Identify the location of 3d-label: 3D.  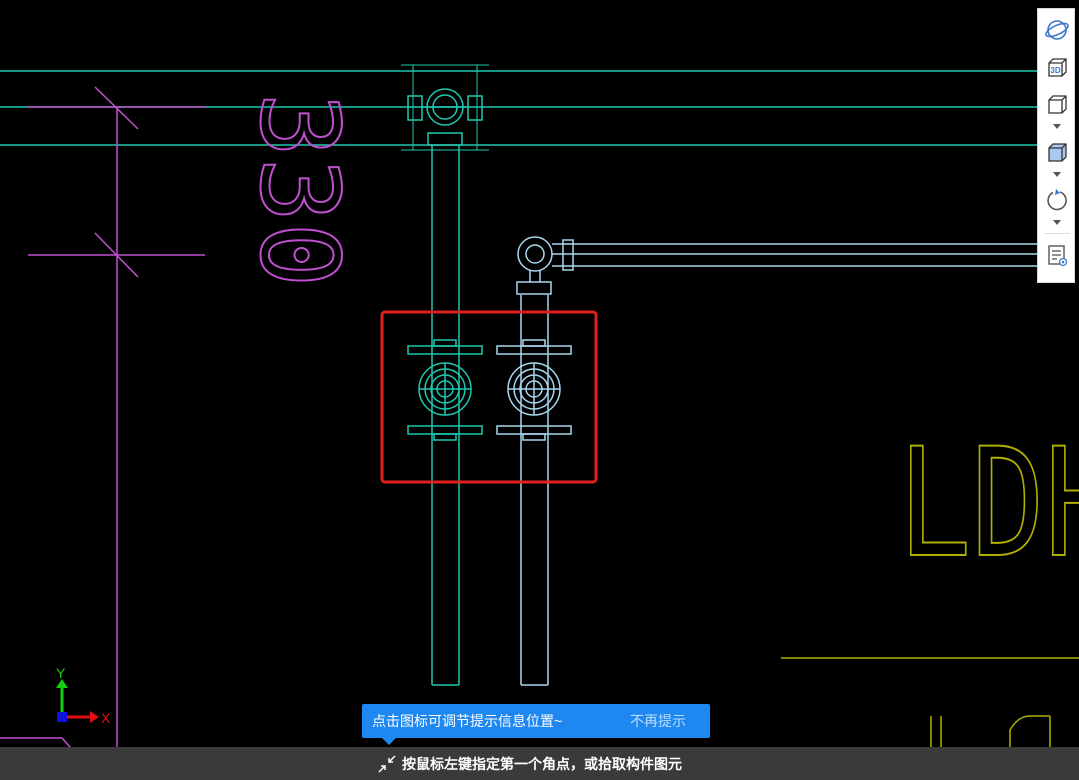
(1055, 70).